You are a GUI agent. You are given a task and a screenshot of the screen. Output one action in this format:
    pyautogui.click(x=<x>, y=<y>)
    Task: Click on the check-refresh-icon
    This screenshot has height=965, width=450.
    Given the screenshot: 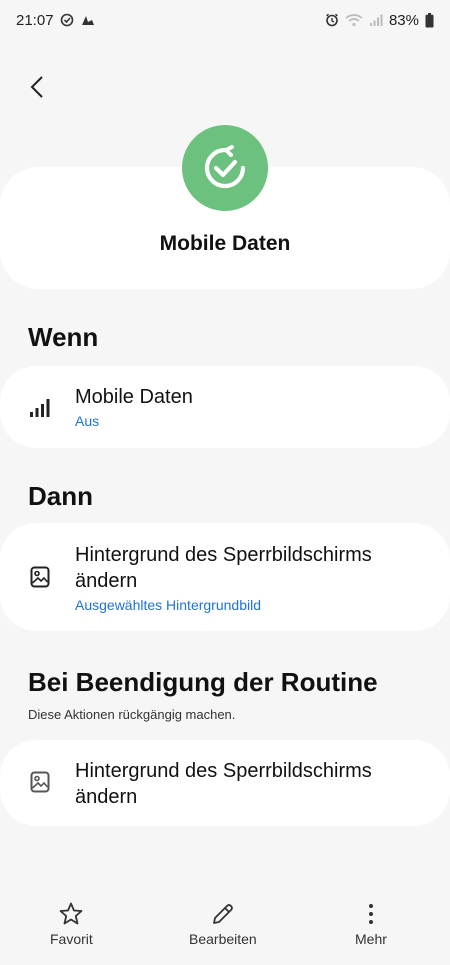 What is the action you would take?
    pyautogui.click(x=225, y=168)
    